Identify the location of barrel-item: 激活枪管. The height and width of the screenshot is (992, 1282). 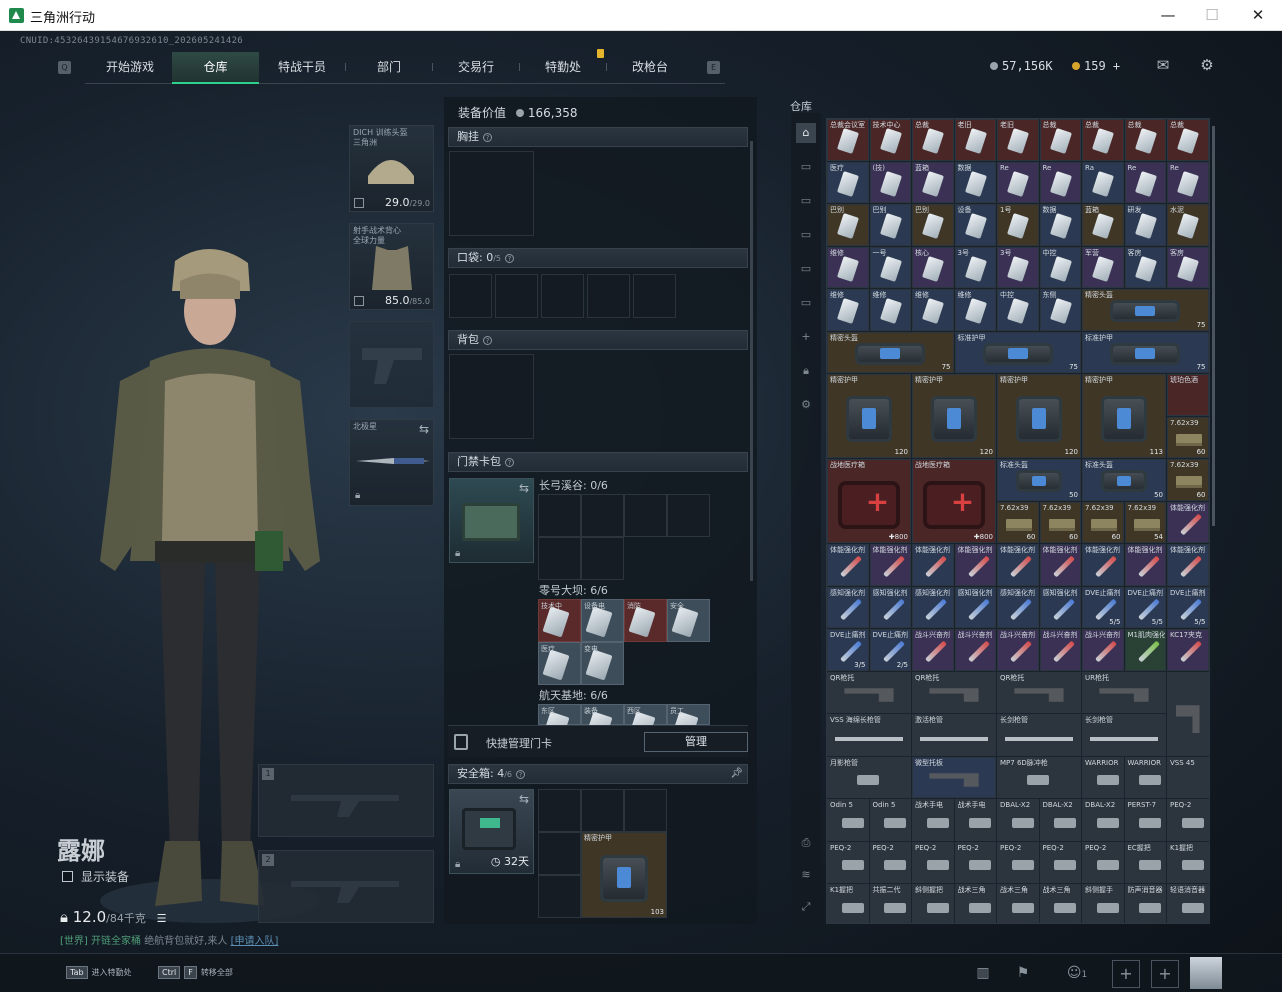
(954, 735).